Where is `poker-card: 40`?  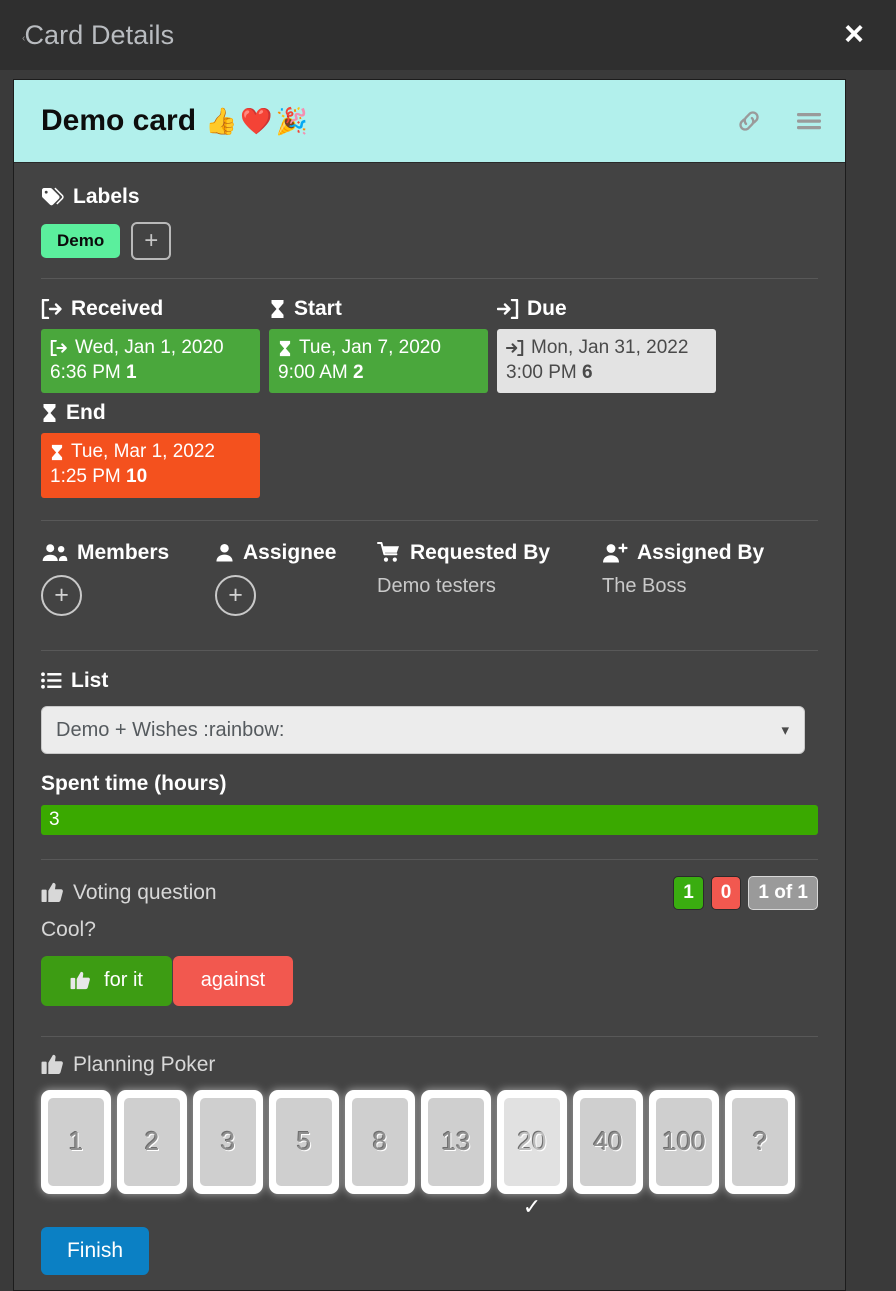 poker-card: 40 is located at coordinates (608, 1141).